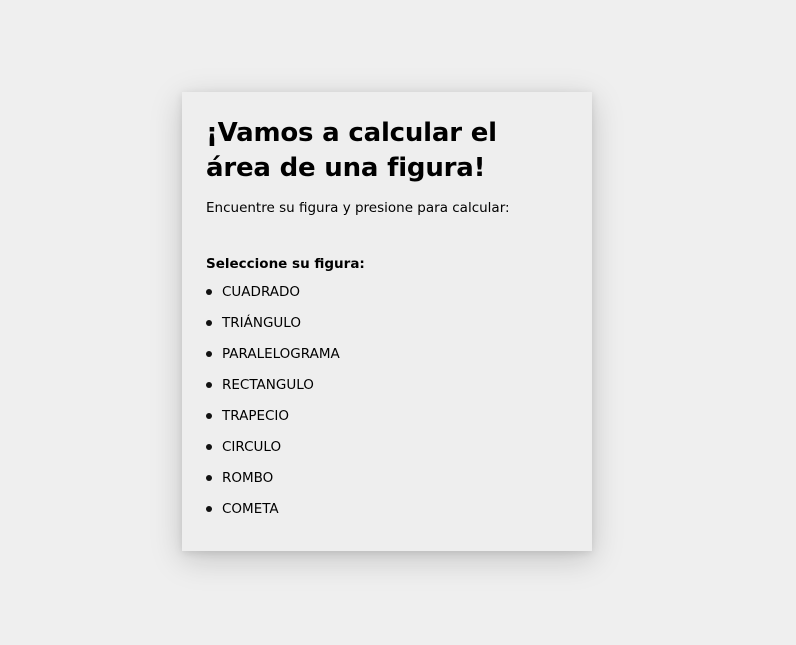 The image size is (796, 645). What do you see at coordinates (387, 328) in the screenshot?
I see `shape-item-triangulo: TRIÁNGULO` at bounding box center [387, 328].